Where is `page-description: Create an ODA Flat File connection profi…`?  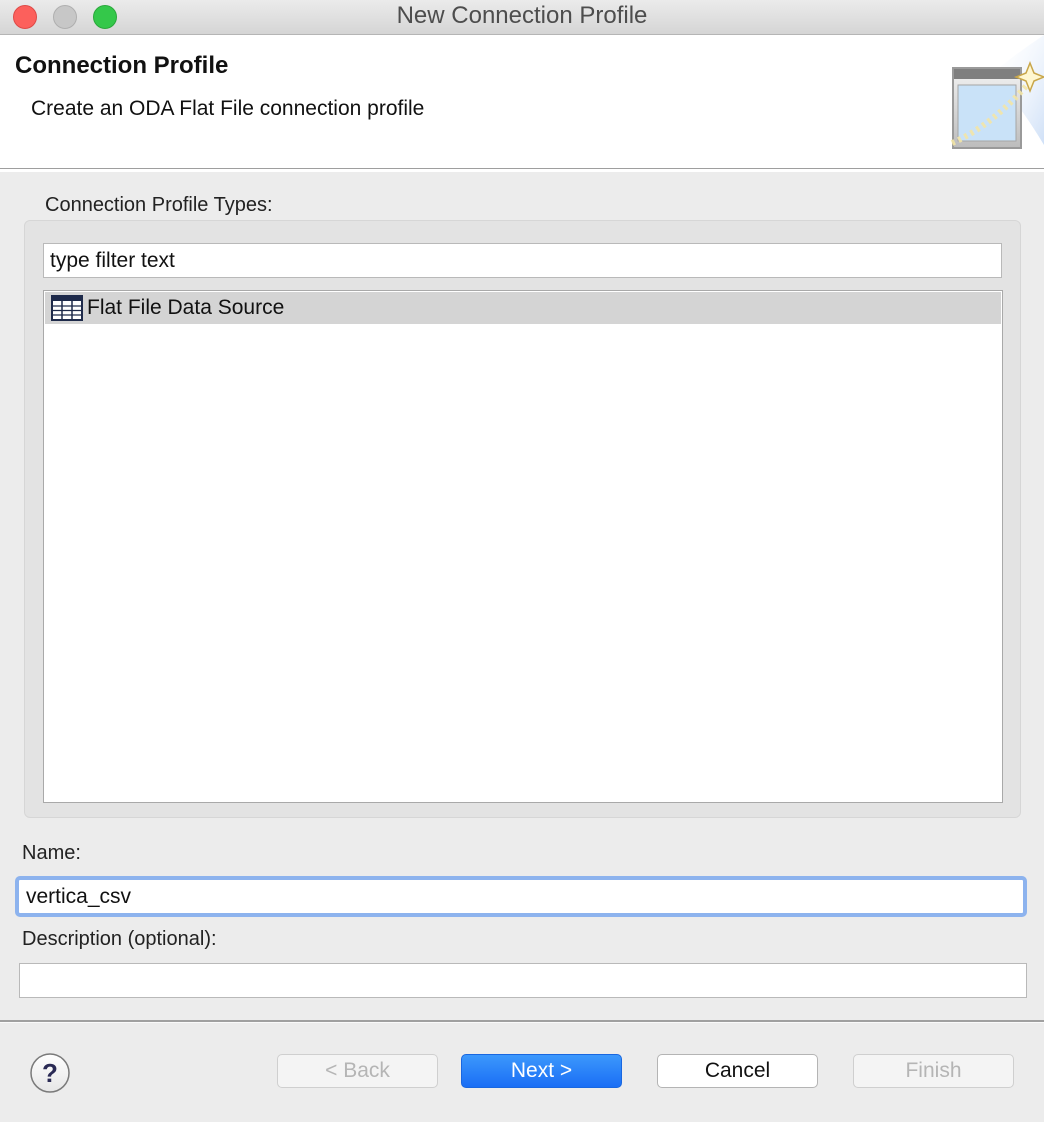
page-description: Create an ODA Flat File connection profi… is located at coordinates (228, 108).